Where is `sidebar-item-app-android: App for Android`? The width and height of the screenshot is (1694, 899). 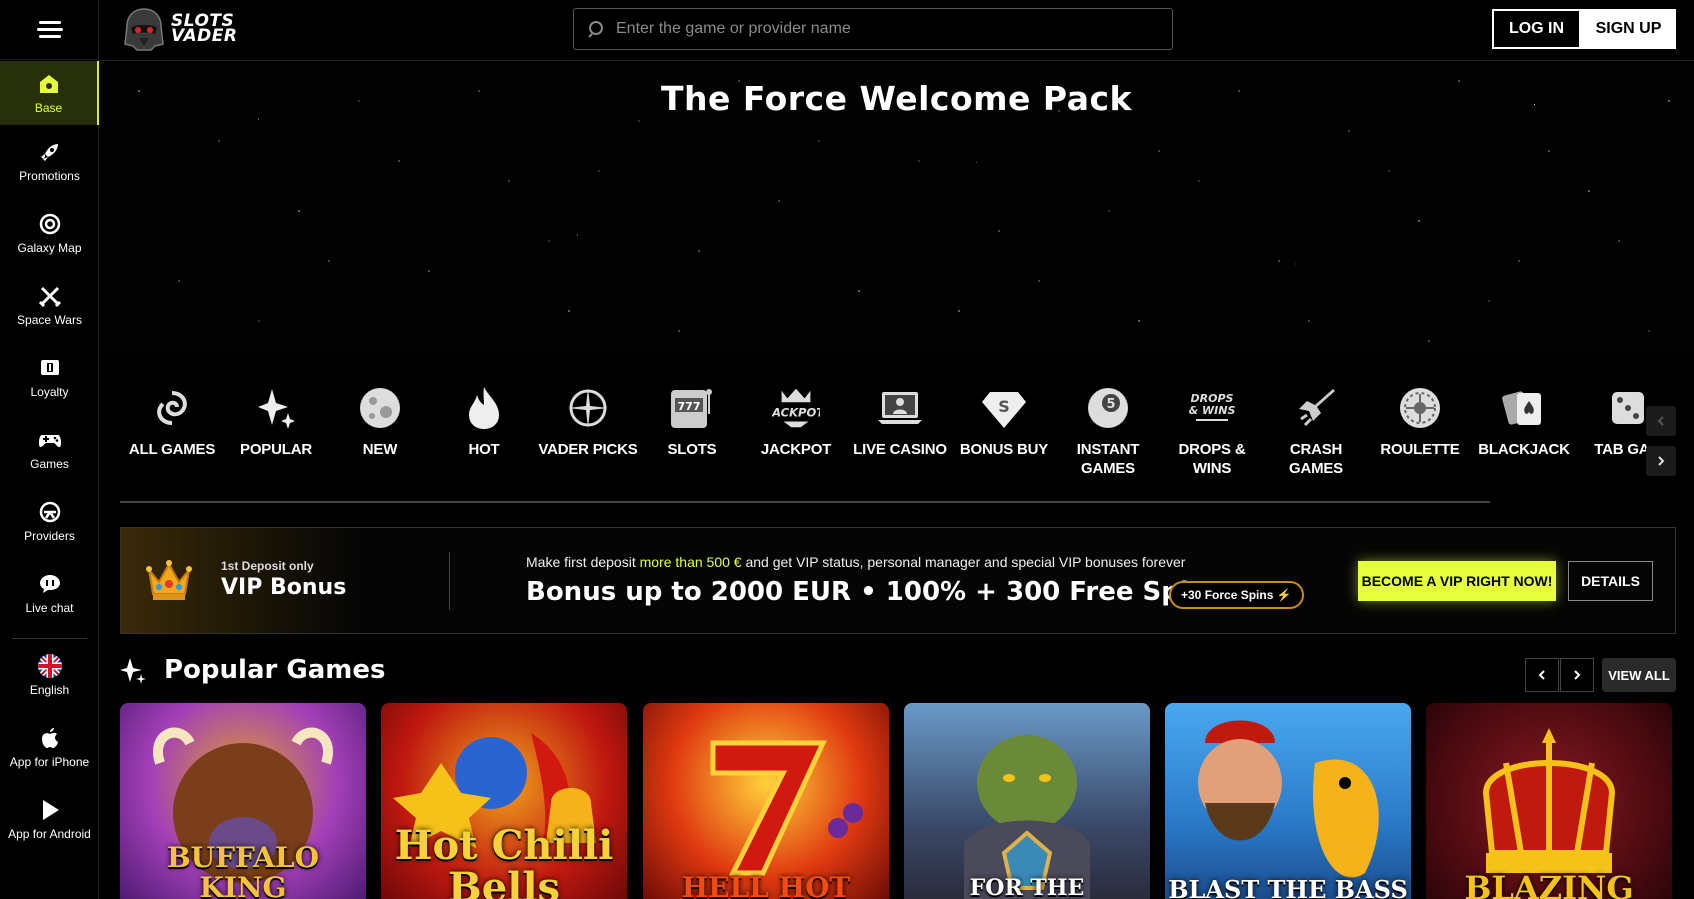 sidebar-item-app-android: App for Android is located at coordinates (49, 819).